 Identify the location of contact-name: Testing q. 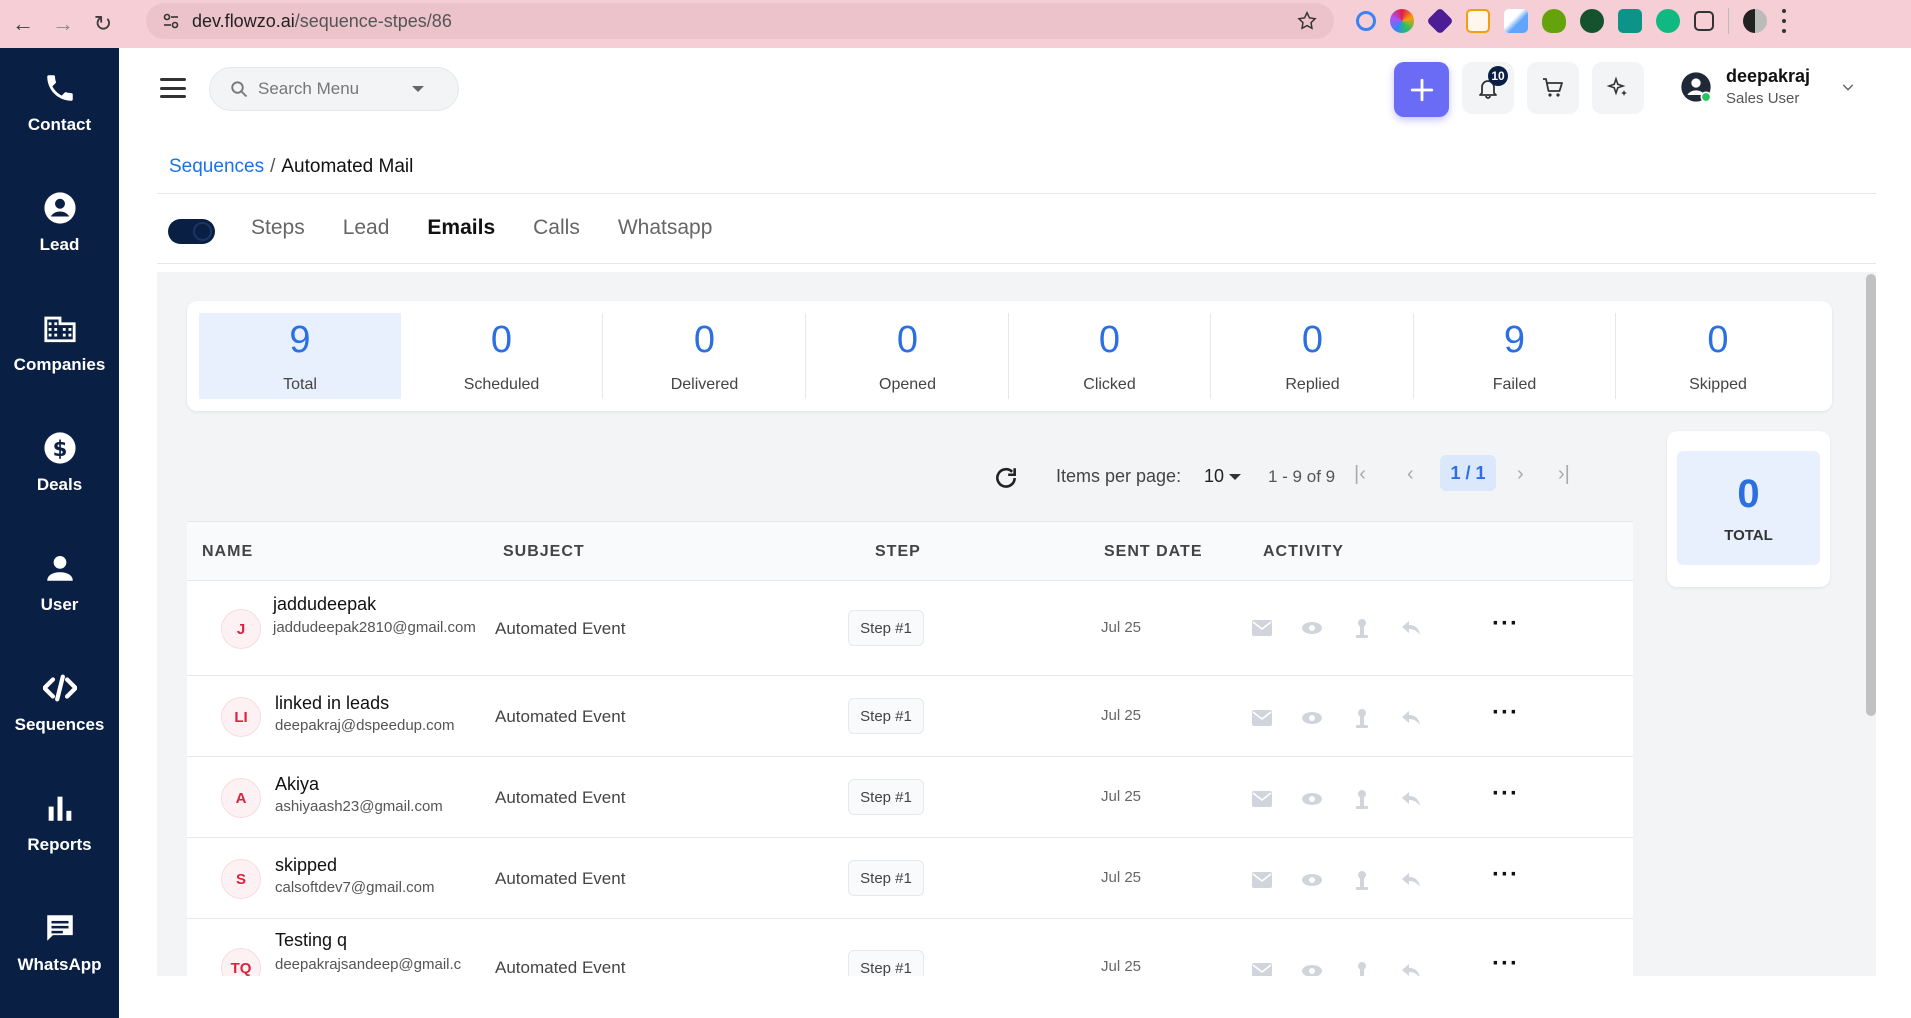
(311, 940).